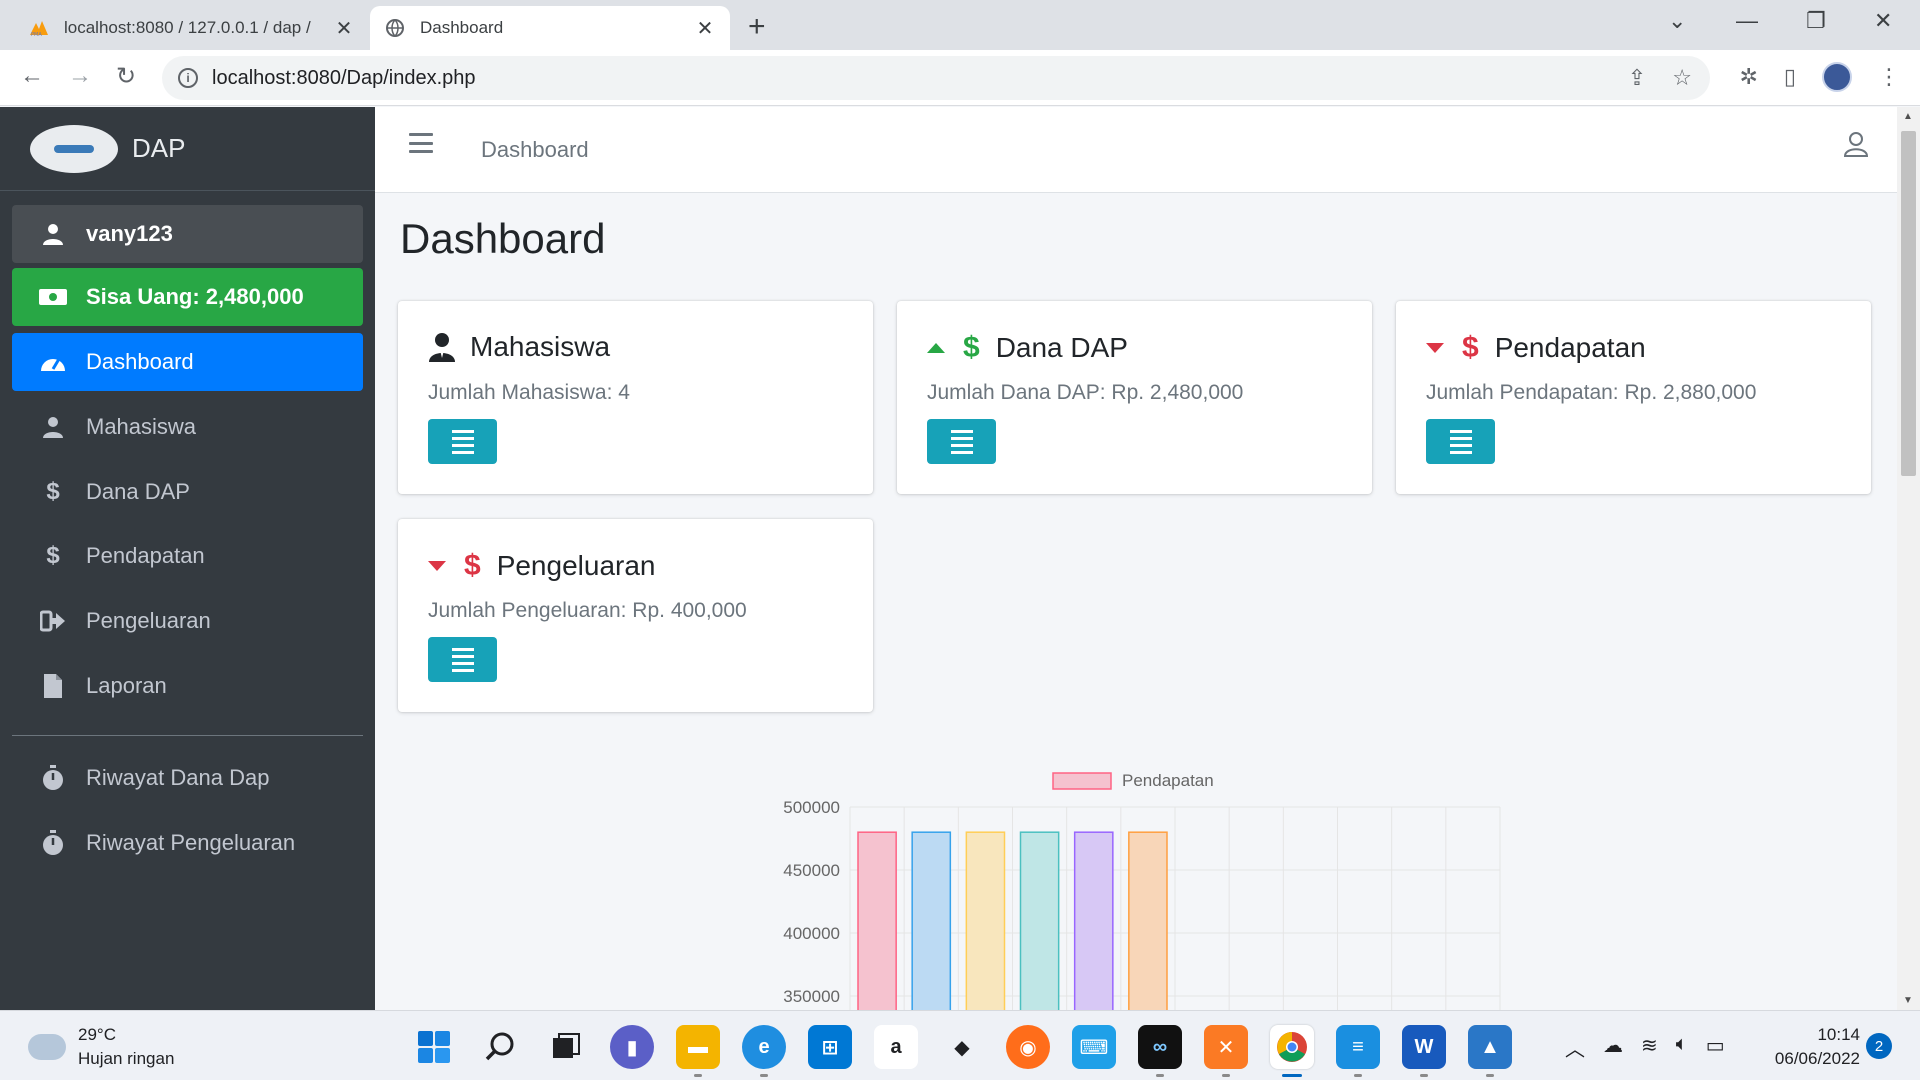 This screenshot has height=1080, width=1920. Describe the element at coordinates (80, 76) in the screenshot. I see `forward-icon: →` at that location.